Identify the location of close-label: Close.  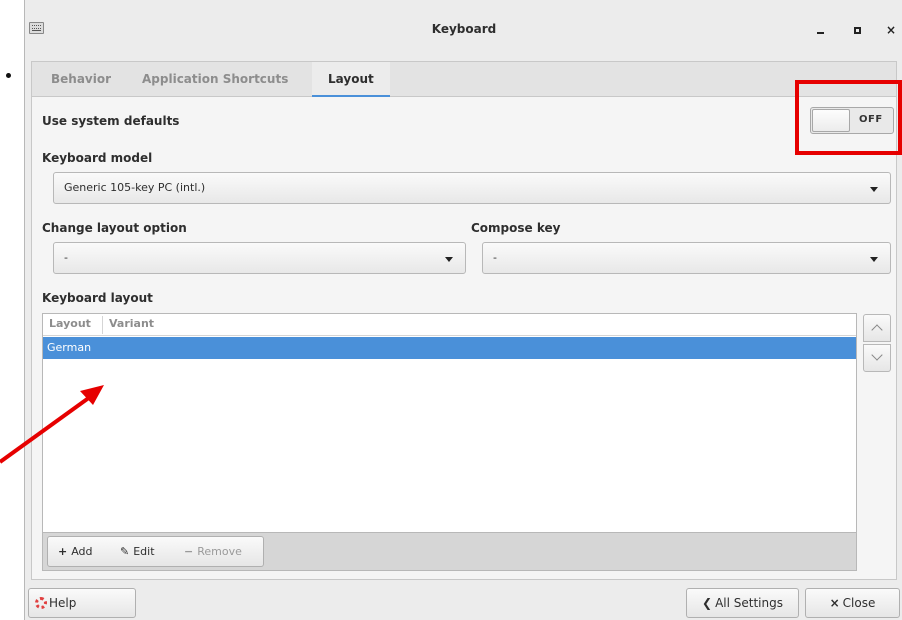
(859, 603).